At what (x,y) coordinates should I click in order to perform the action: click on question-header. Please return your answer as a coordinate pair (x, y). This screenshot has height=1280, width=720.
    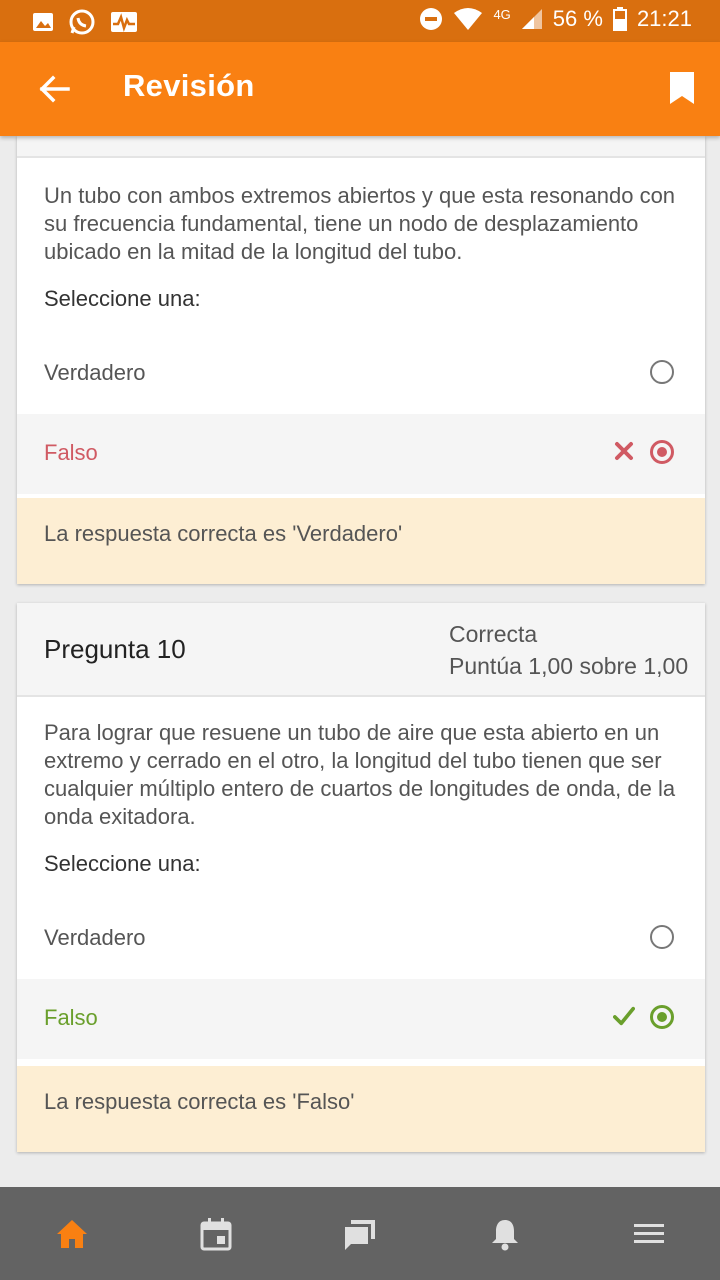
    Looking at the image, I should click on (361, 147).